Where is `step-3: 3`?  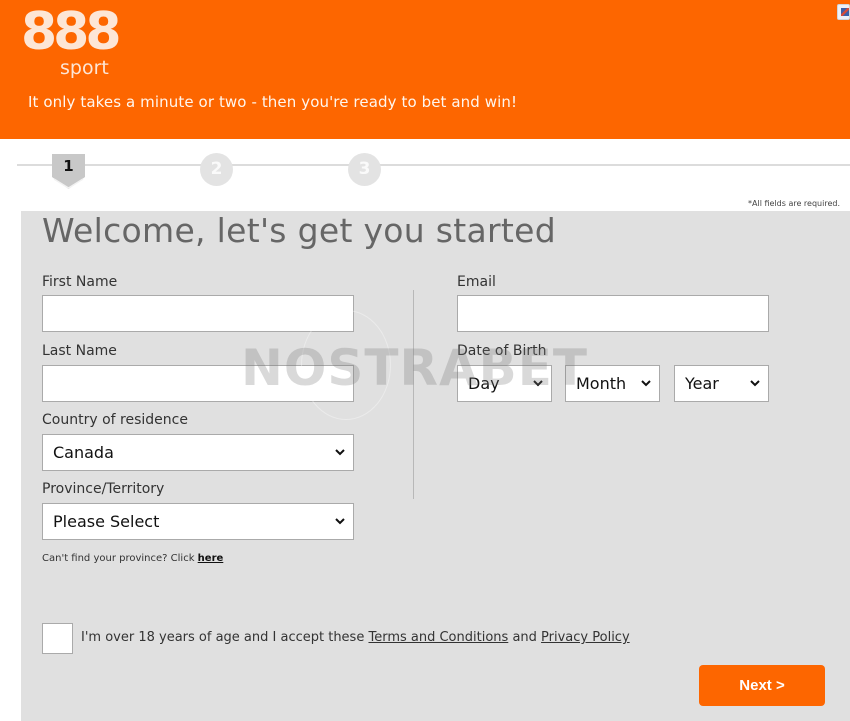
step-3: 3 is located at coordinates (364, 169).